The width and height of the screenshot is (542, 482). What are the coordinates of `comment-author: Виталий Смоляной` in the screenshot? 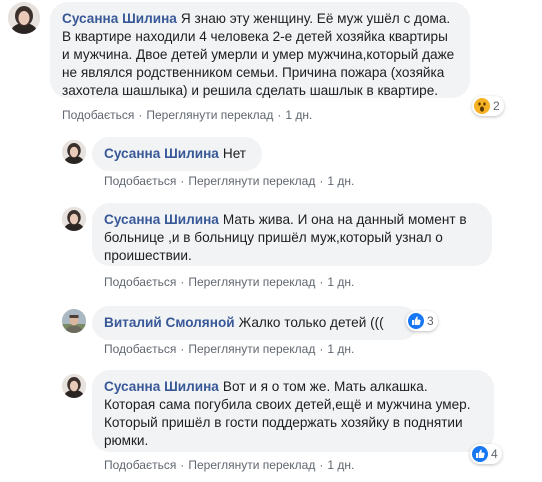 It's located at (169, 322).